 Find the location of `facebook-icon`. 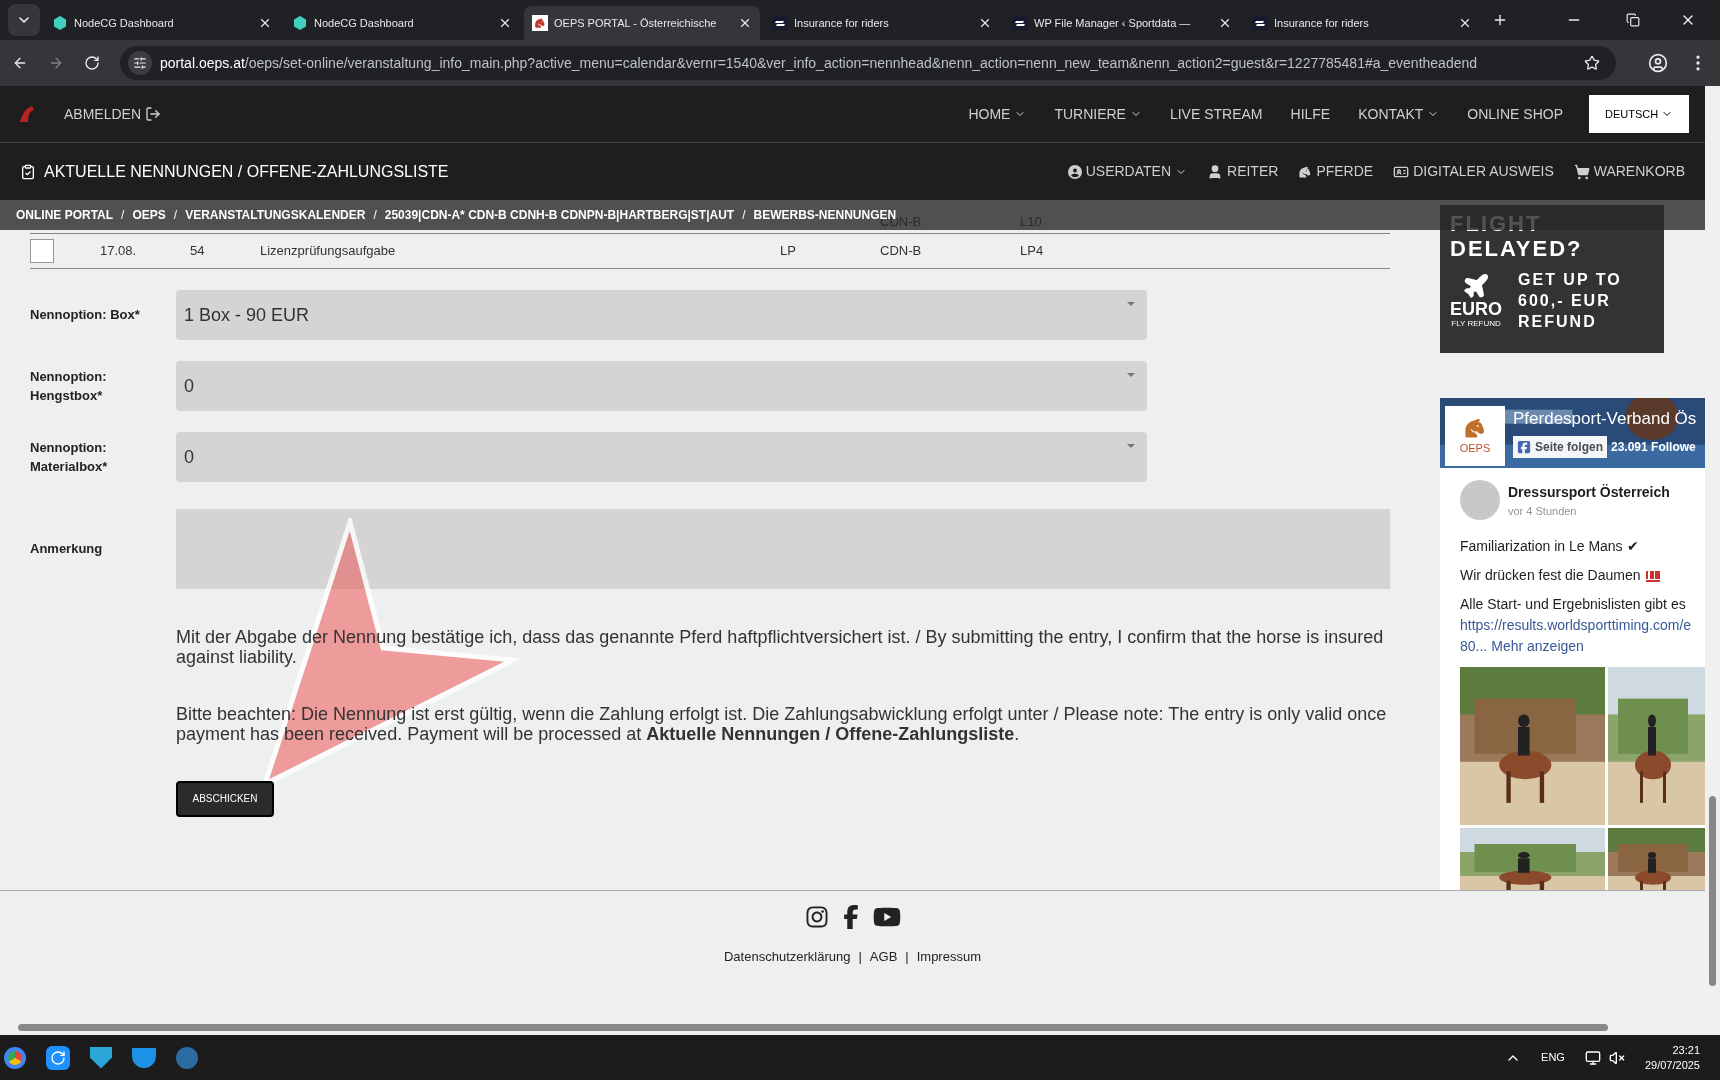

facebook-icon is located at coordinates (1524, 446).